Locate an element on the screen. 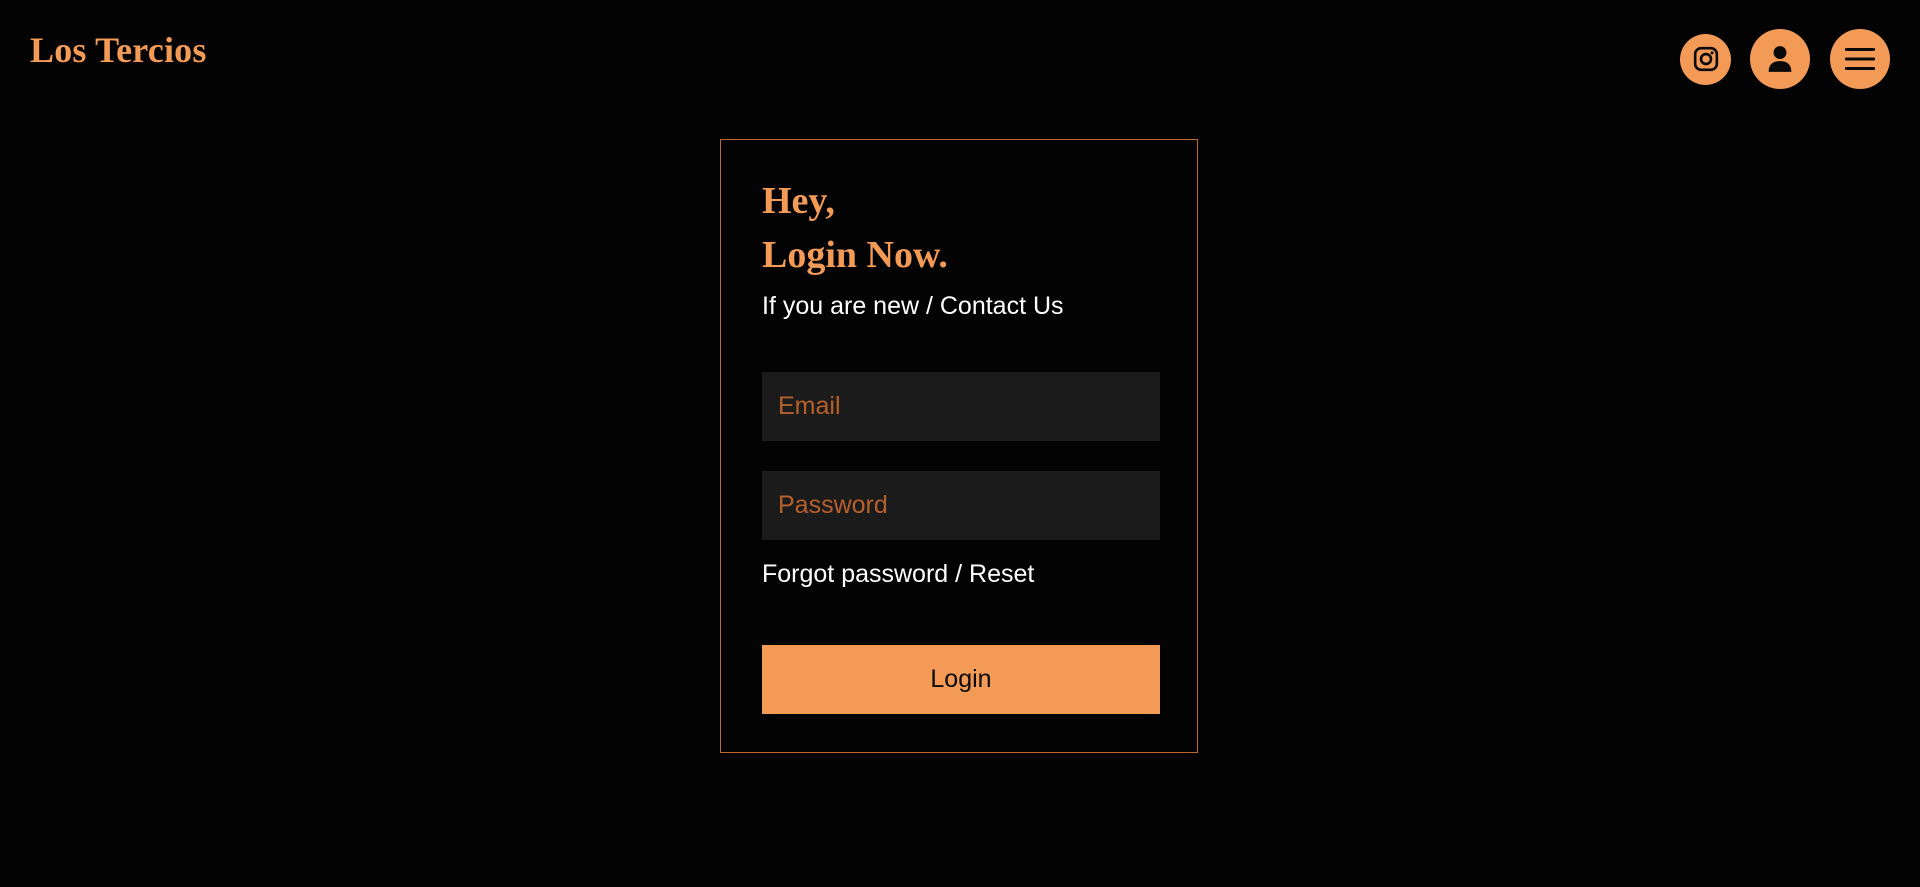 The width and height of the screenshot is (1920, 887). instagram-icon is located at coordinates (1705, 59).